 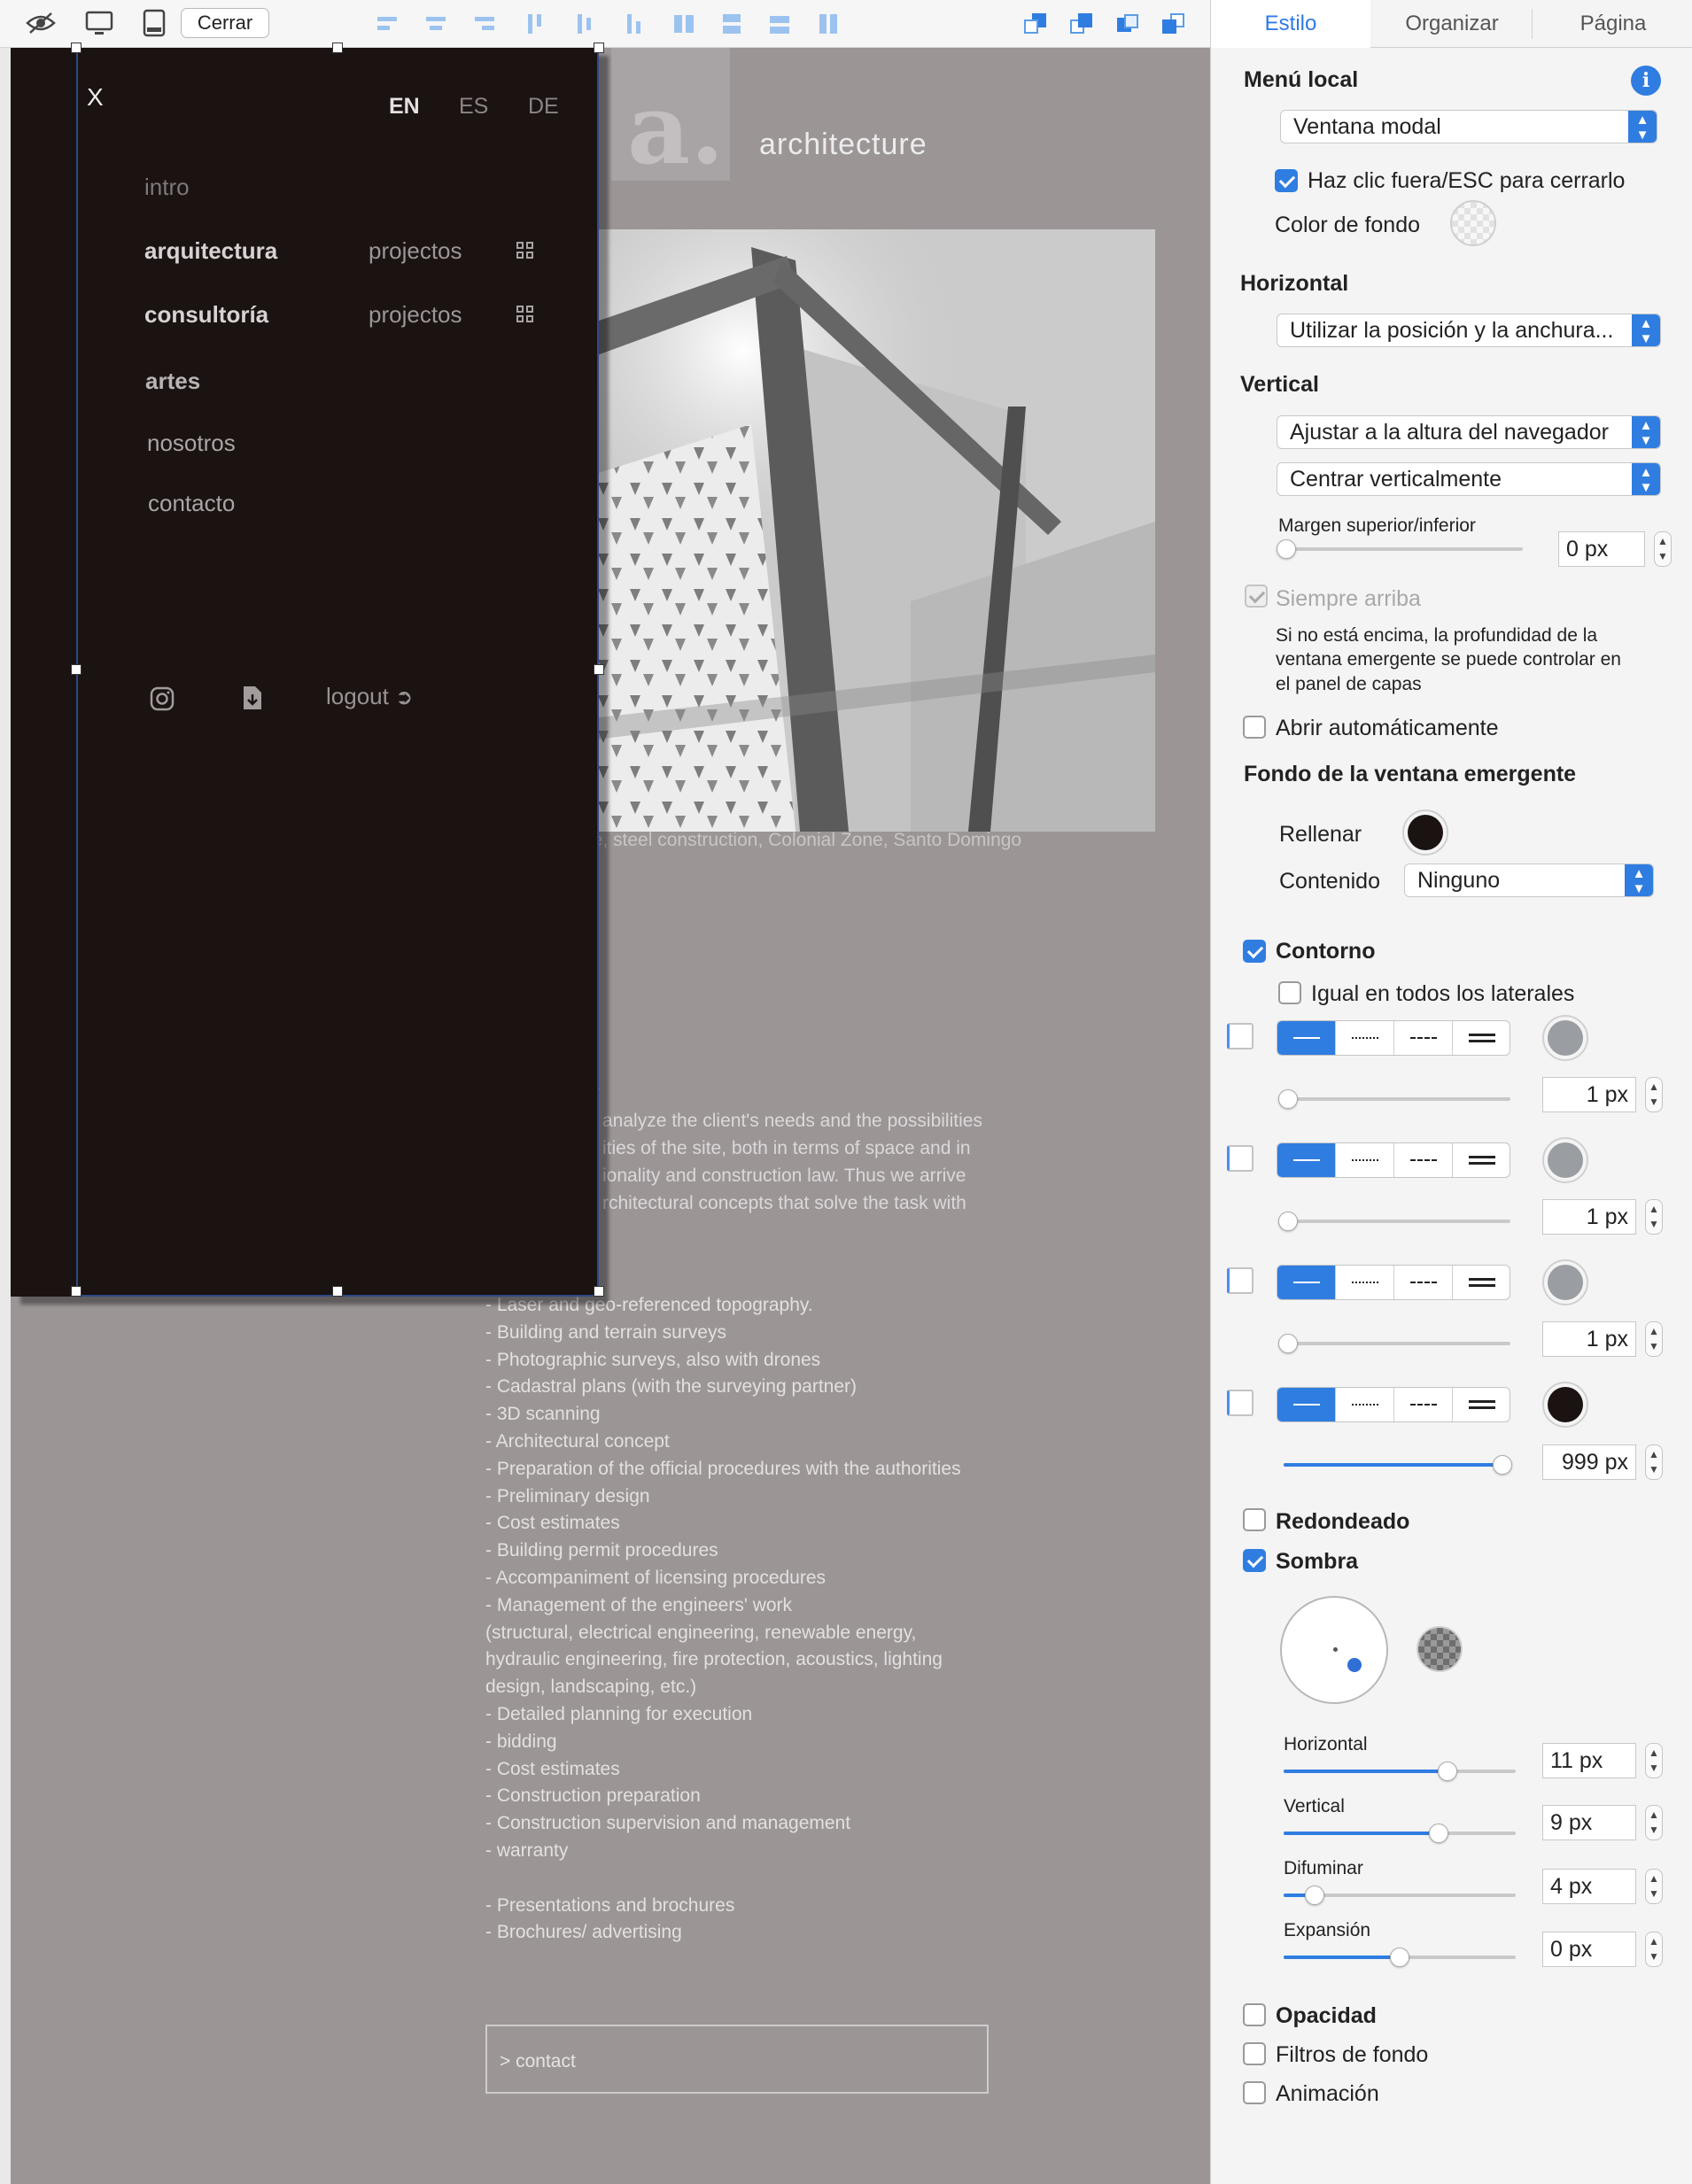 I want to click on menu-arquitectura-projectos: projectos, so click(x=415, y=251).